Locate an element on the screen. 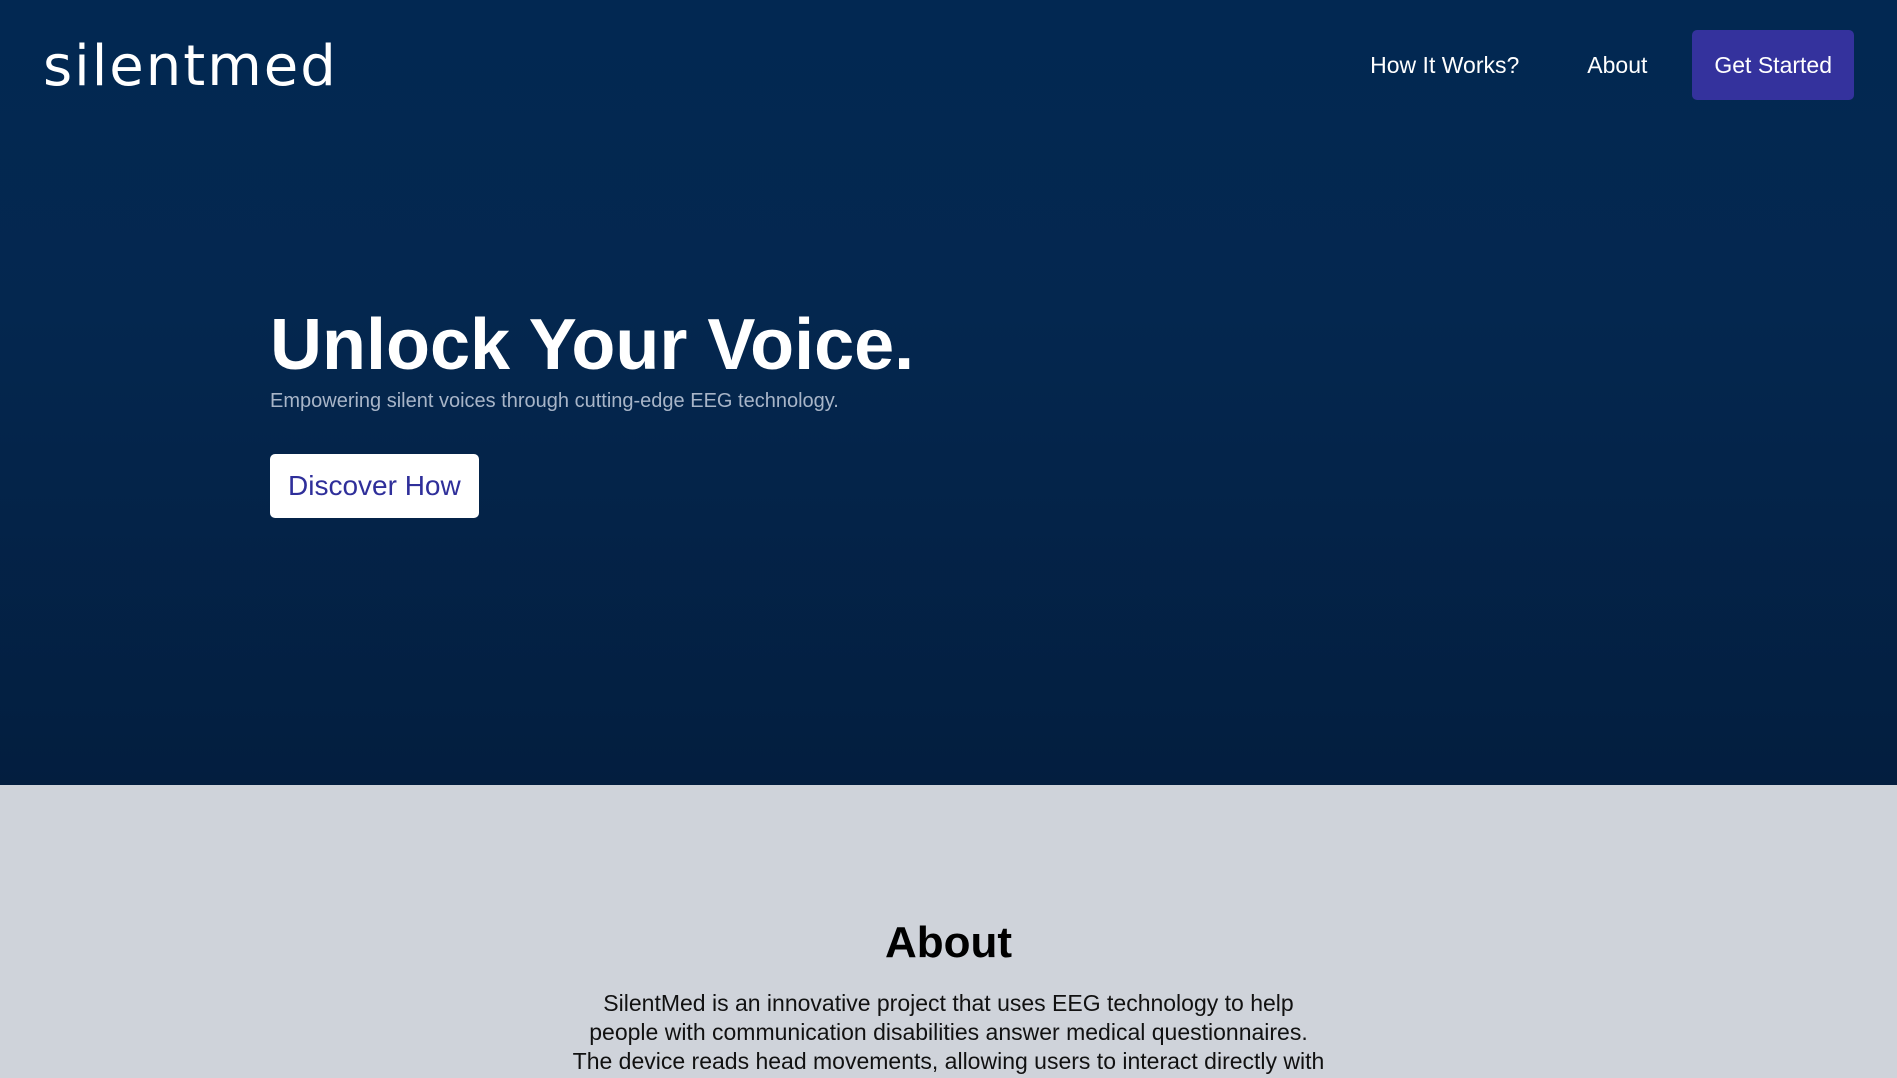 The image size is (1897, 1078). nav-links: How It Works? About Get Started is located at coordinates (1612, 65).